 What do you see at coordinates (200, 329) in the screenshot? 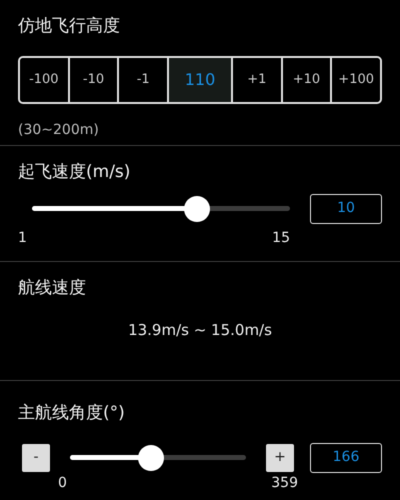
I see `speed-range-text: 13.9m/s ~ 15.0m/s` at bounding box center [200, 329].